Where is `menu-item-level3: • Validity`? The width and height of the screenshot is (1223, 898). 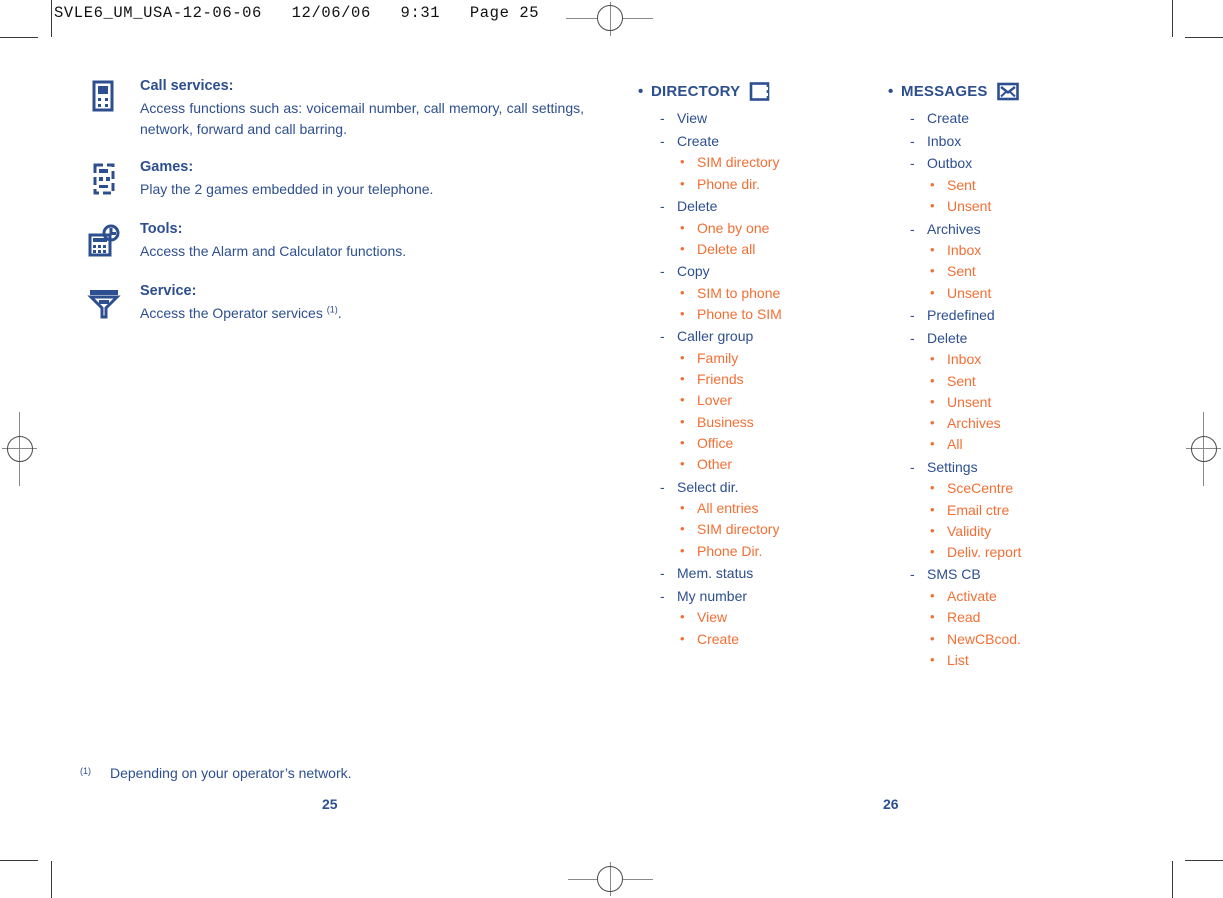
menu-item-level3: • Validity is located at coordinates (1013, 531).